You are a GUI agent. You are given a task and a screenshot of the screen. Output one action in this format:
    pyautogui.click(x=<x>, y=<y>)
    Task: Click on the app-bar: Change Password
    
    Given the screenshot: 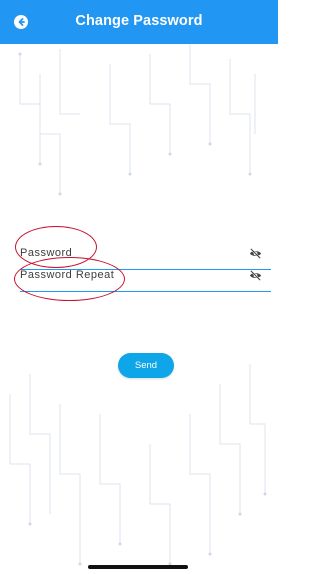 What is the action you would take?
    pyautogui.click(x=139, y=22)
    